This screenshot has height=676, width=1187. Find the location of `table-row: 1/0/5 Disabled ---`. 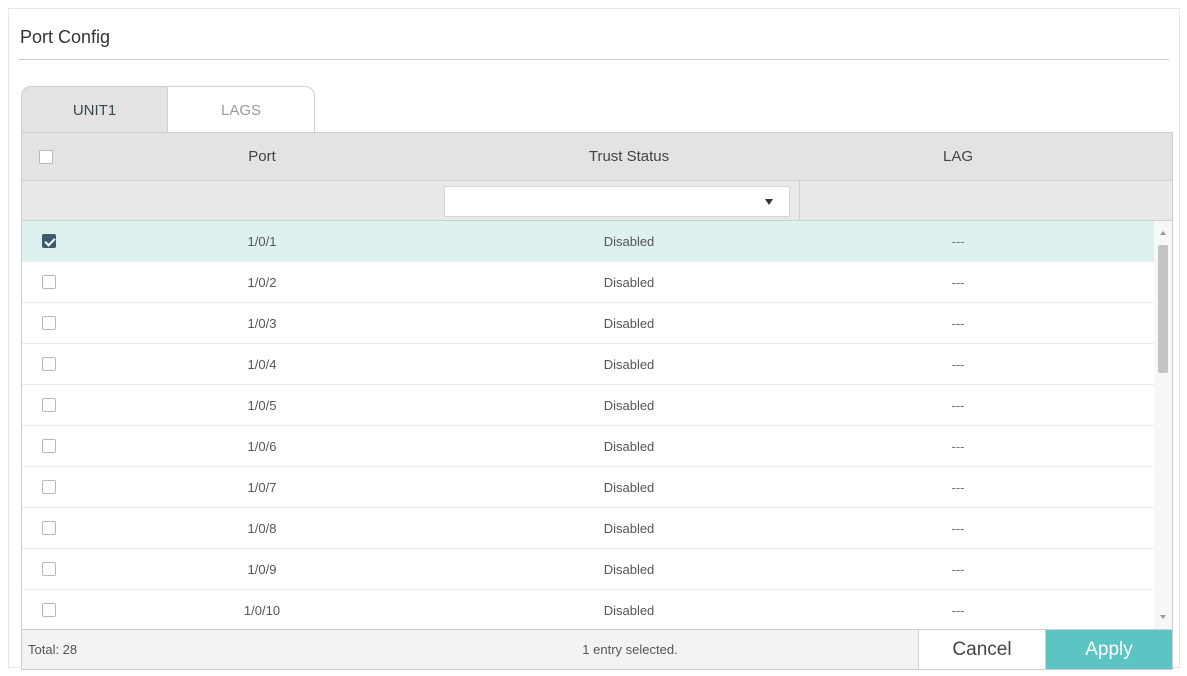

table-row: 1/0/5 Disabled --- is located at coordinates (588, 405).